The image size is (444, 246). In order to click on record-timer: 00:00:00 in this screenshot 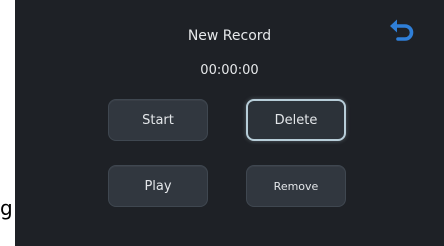, I will do `click(229, 70)`.